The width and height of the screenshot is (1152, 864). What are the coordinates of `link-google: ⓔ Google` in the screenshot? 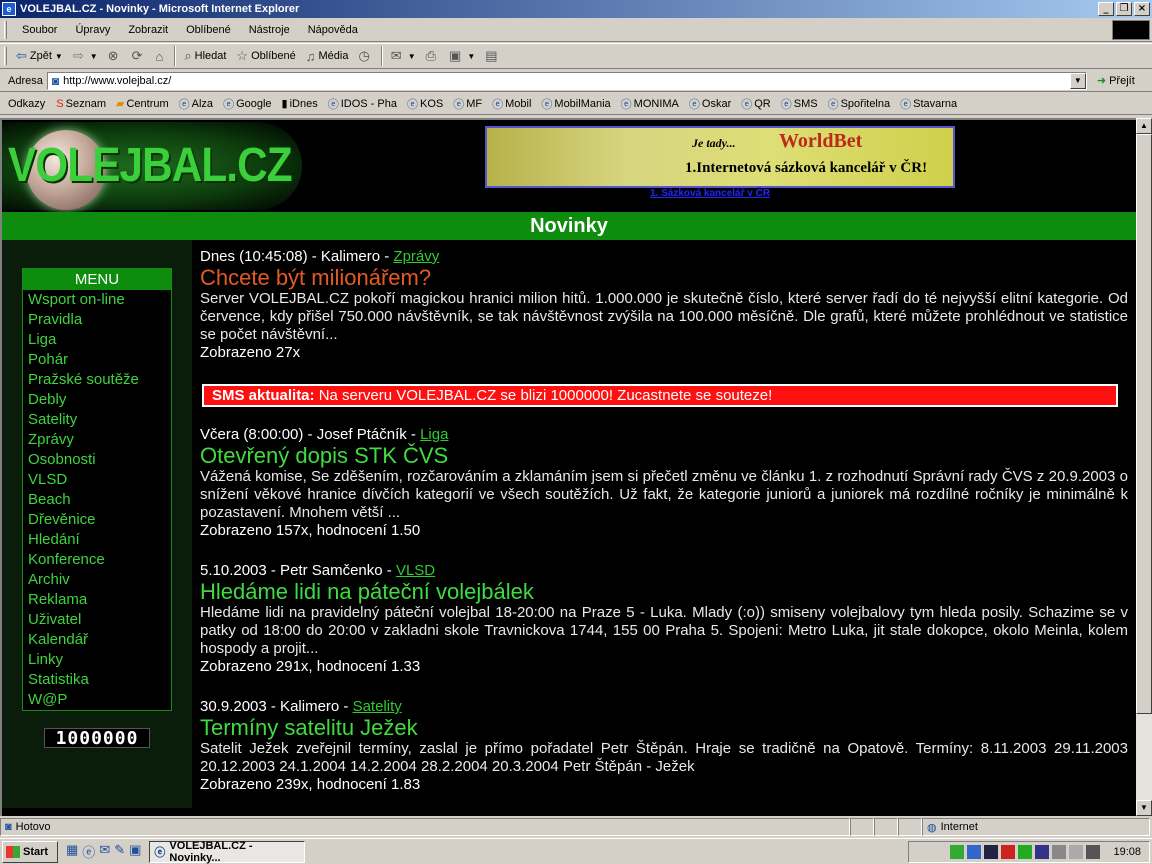 It's located at (247, 104).